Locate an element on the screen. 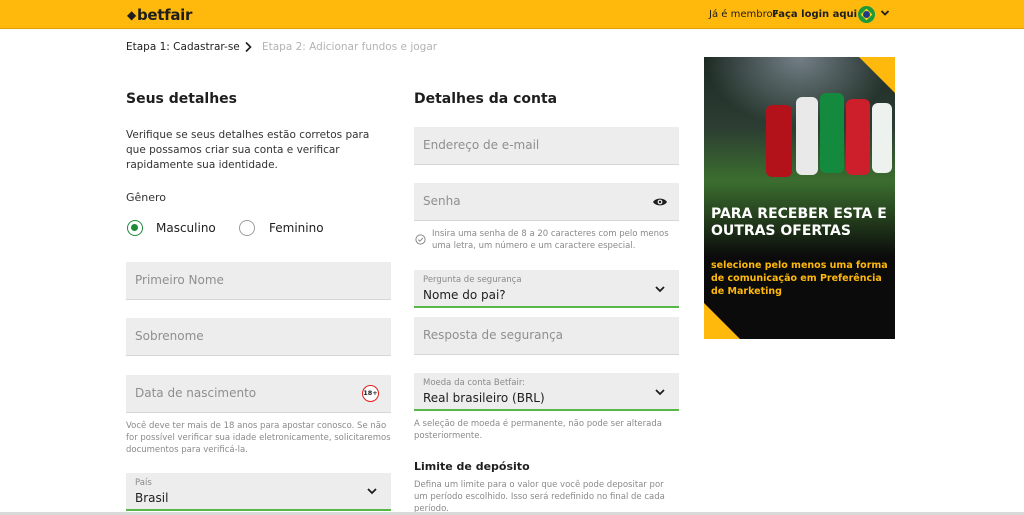  top-bar: ◆betfair Já é membro? Faça login aqui is located at coordinates (512, 14).